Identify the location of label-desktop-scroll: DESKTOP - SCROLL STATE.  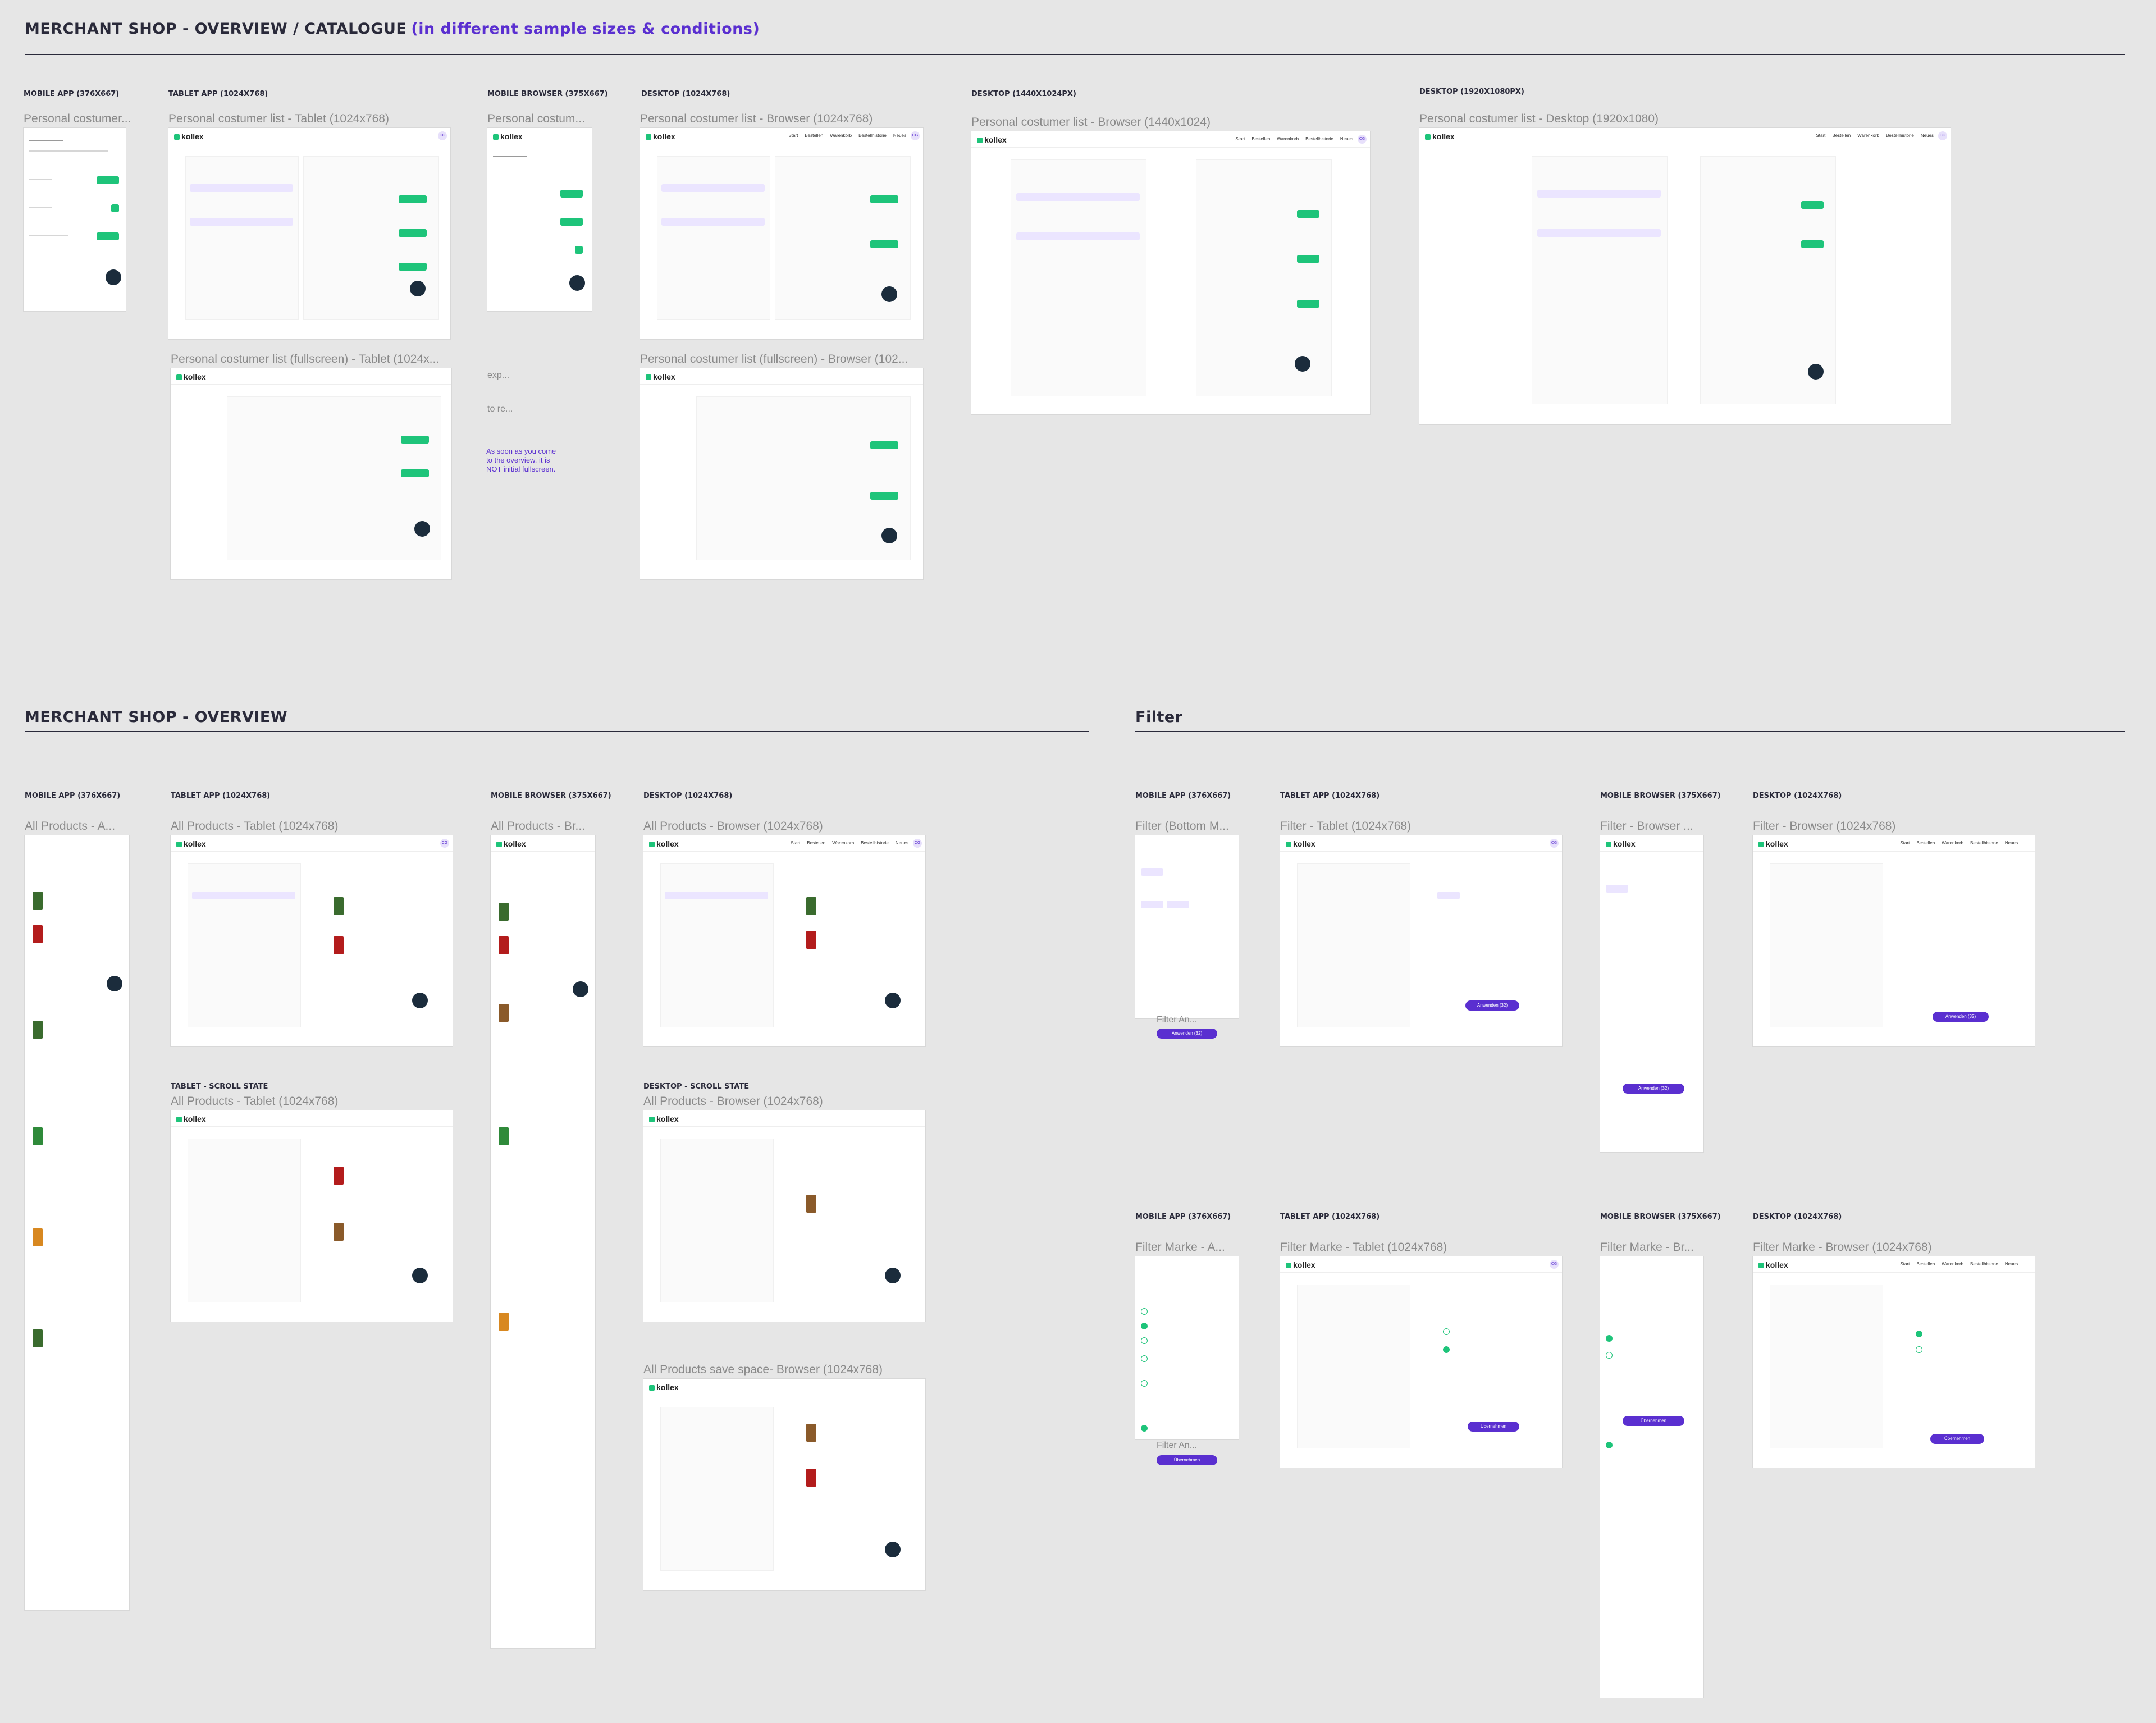
(696, 1086).